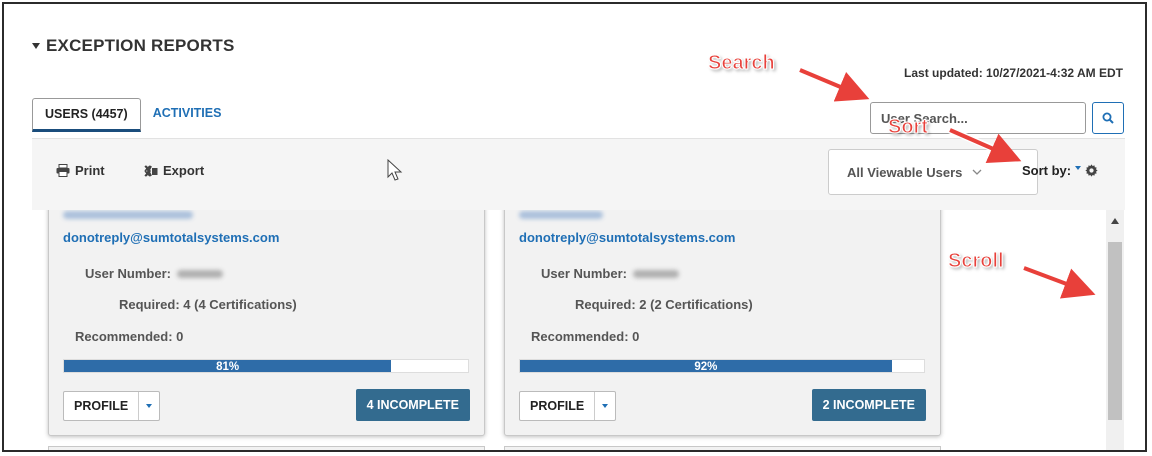  What do you see at coordinates (412, 405) in the screenshot?
I see `incomplete-button: 4 INCOMPLETE` at bounding box center [412, 405].